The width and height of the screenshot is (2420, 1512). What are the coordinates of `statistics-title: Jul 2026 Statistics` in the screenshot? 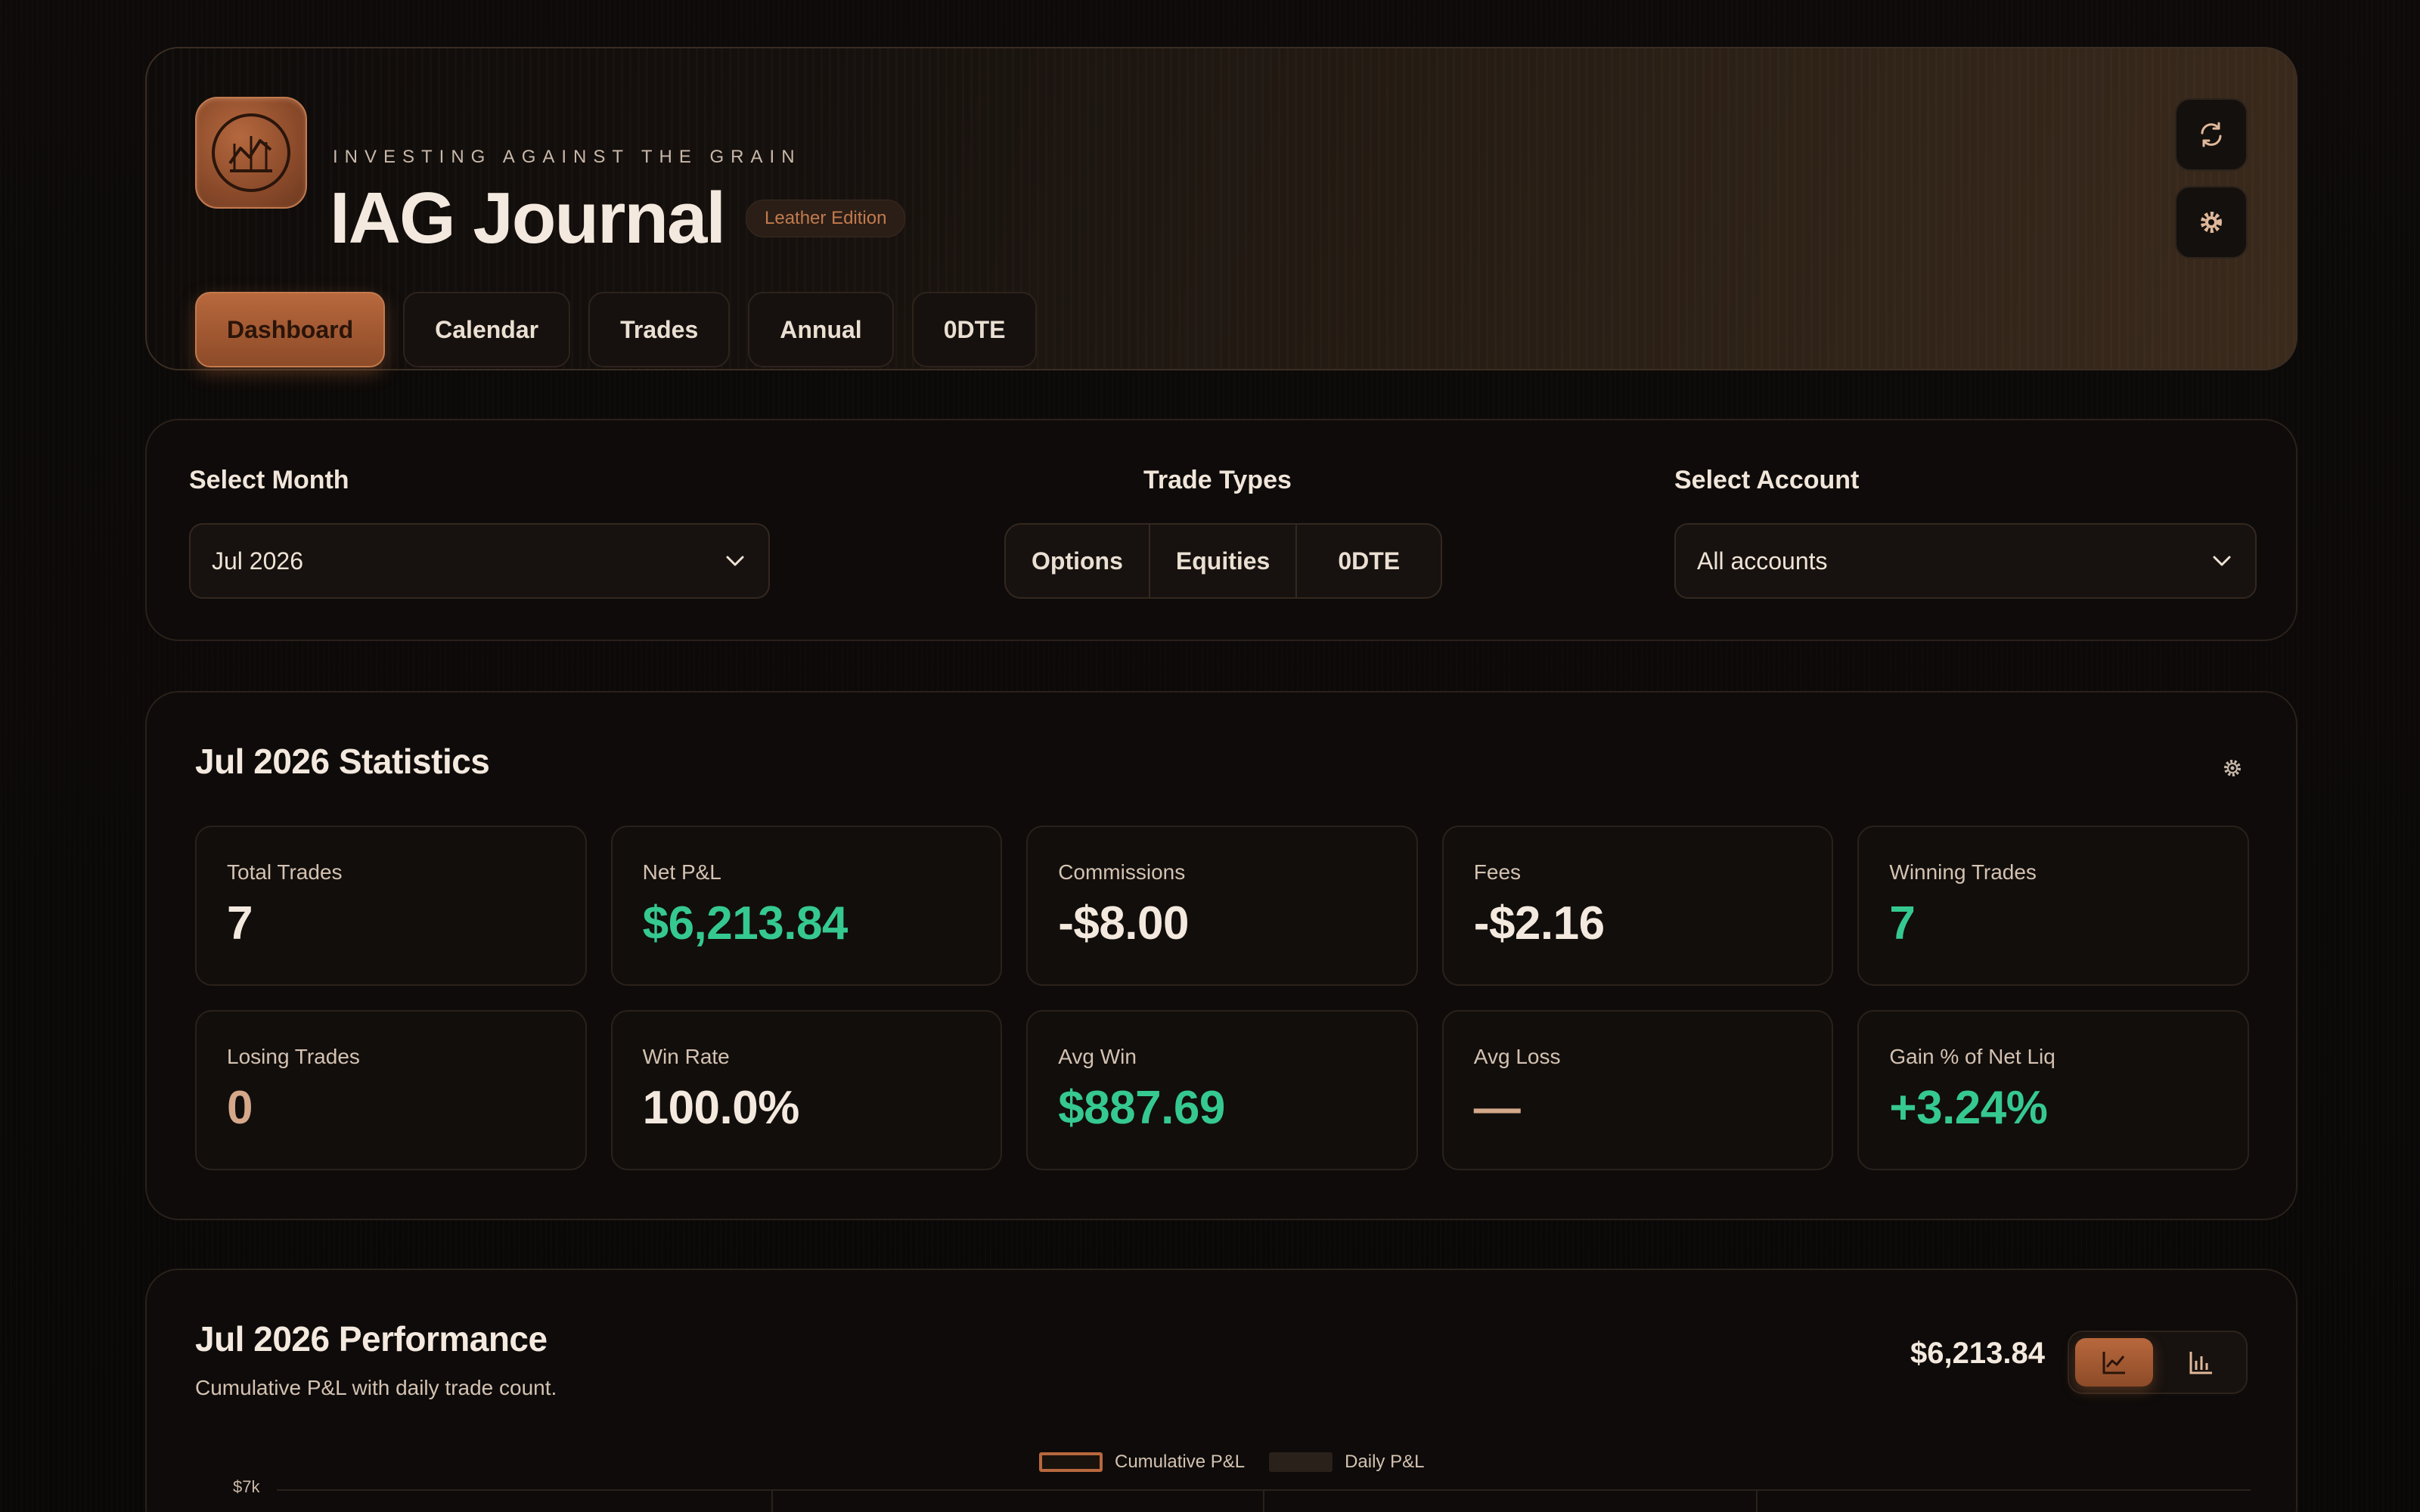 It's located at (342, 761).